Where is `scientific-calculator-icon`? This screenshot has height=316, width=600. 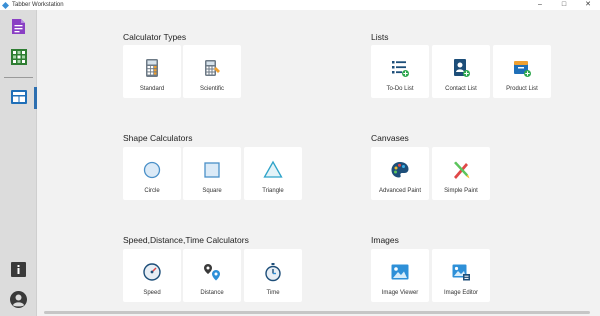 scientific-calculator-icon is located at coordinates (212, 68).